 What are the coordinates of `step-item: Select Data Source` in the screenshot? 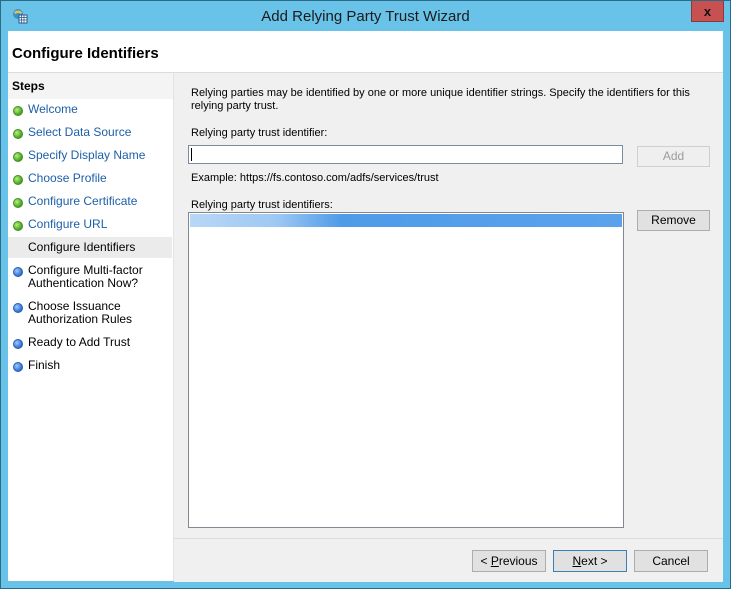 It's located at (90, 132).